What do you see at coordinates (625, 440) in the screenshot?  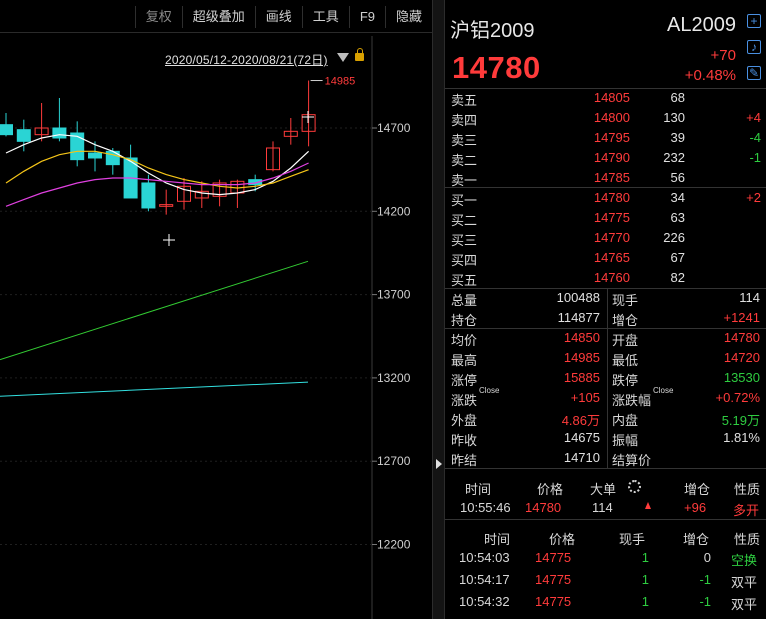 I see `stat-label: 振幅` at bounding box center [625, 440].